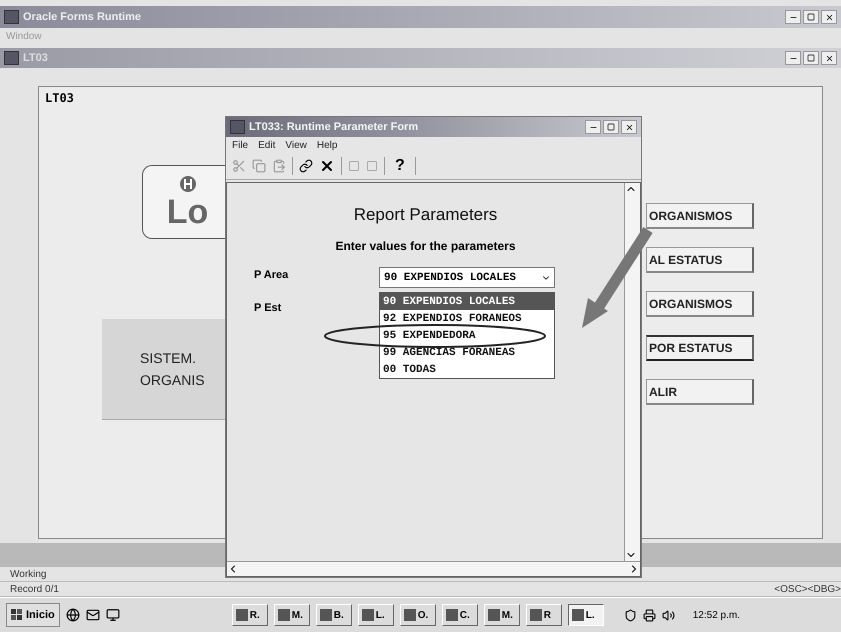 The image size is (841, 632). I want to click on dialog-title: LT033: Runtime Parameter Form, so click(333, 127).